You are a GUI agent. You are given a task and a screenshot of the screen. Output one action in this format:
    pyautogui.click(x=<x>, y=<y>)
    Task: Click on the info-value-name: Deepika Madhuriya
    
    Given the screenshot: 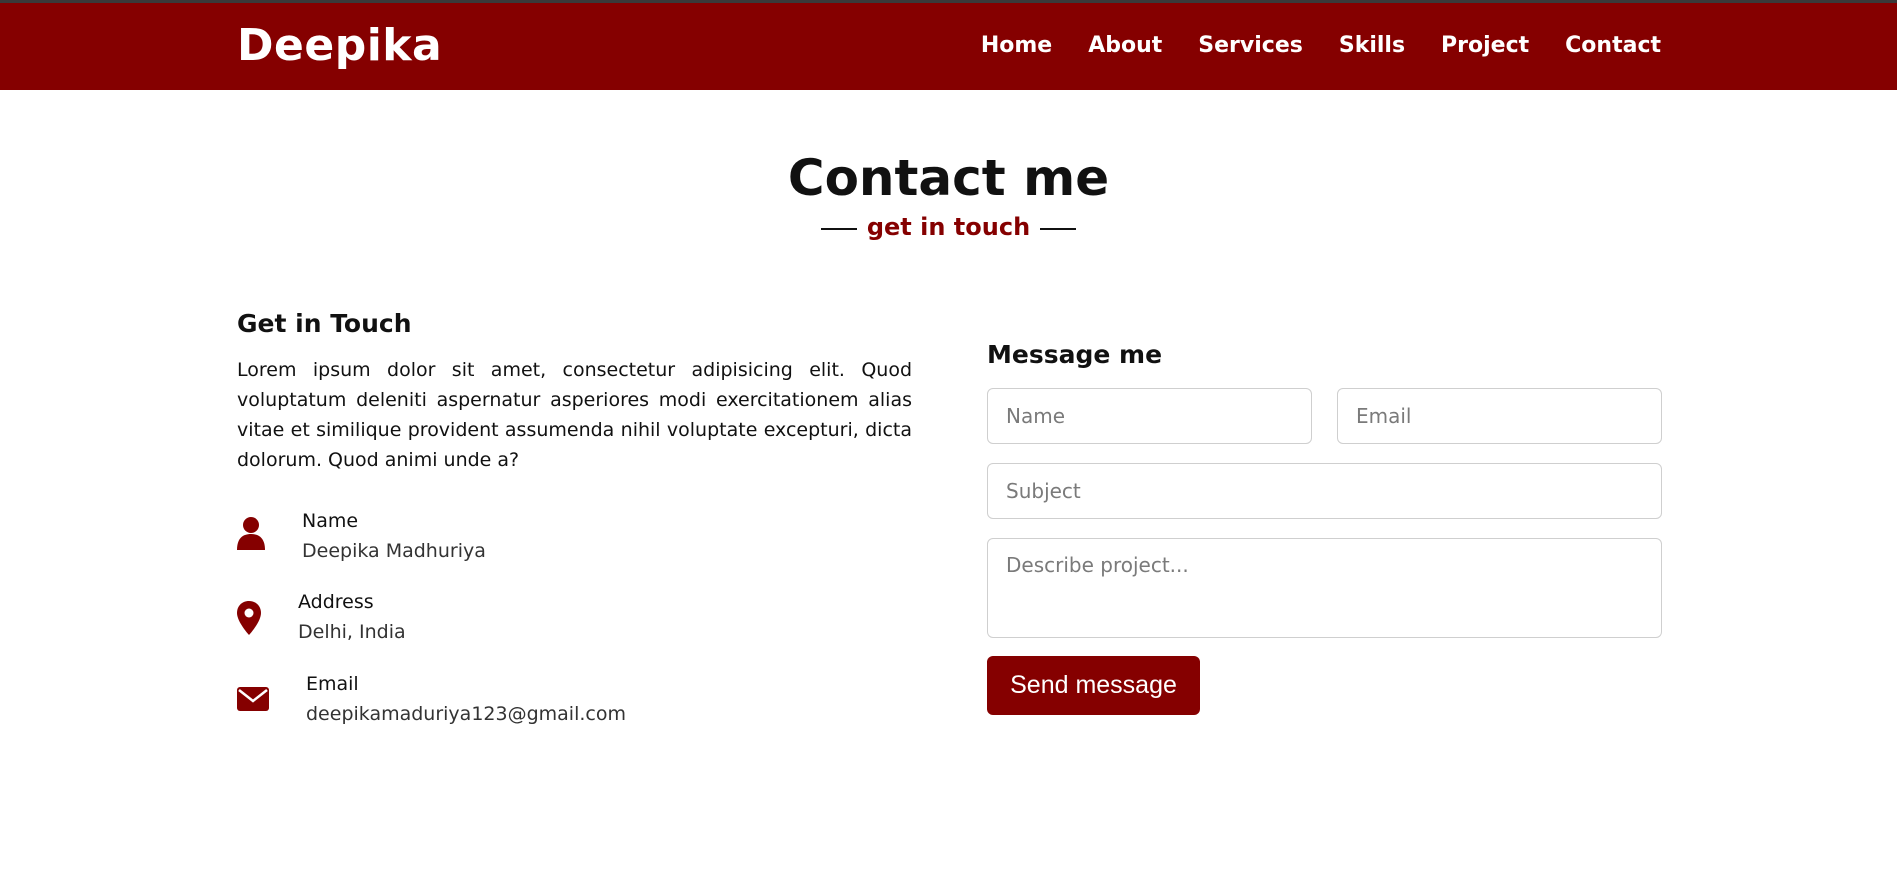 What is the action you would take?
    pyautogui.click(x=394, y=551)
    